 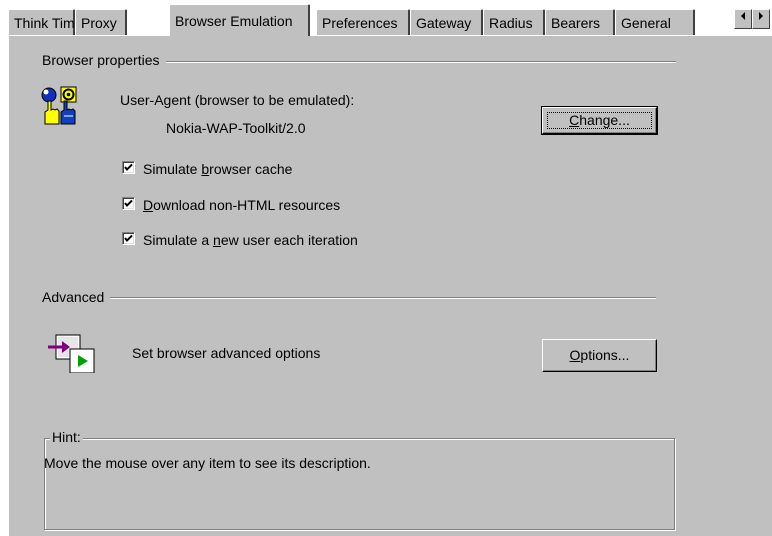 I want to click on tab-think-time: Think Time, so click(x=45, y=22).